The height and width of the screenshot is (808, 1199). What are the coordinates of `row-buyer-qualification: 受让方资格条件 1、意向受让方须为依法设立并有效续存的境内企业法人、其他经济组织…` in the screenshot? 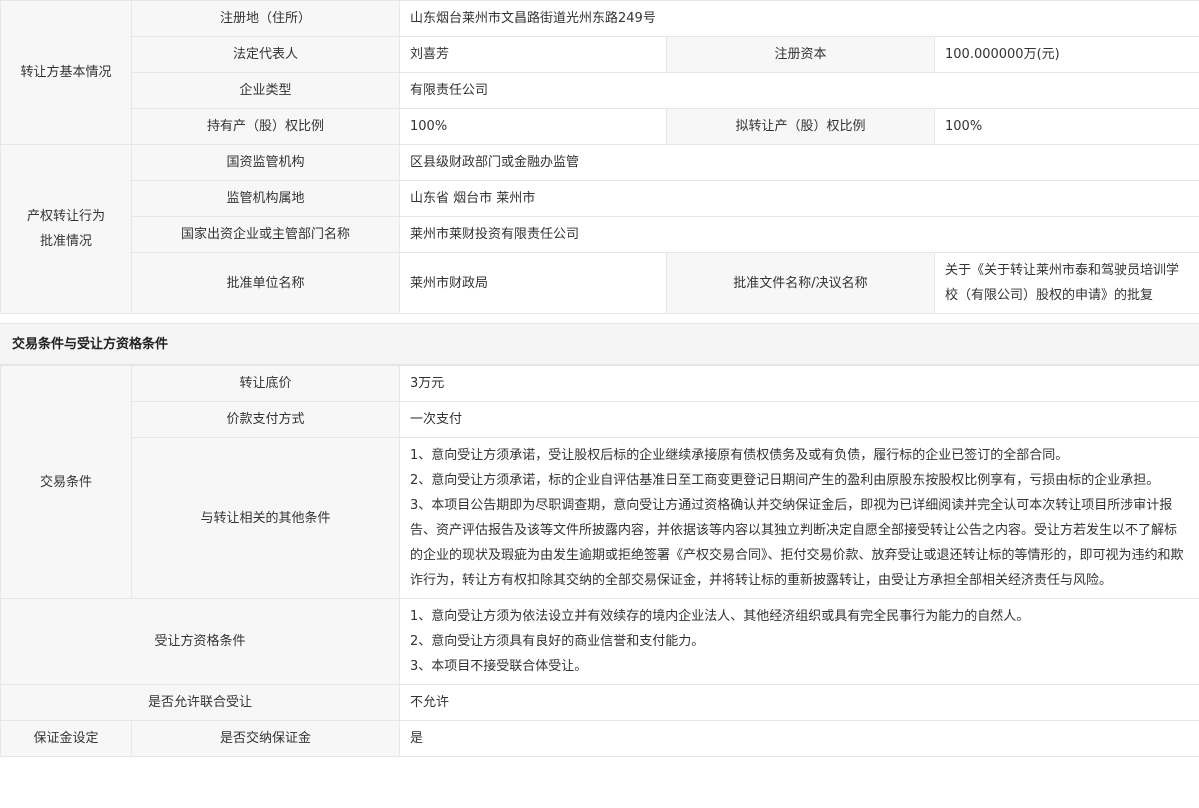 It's located at (599, 641).